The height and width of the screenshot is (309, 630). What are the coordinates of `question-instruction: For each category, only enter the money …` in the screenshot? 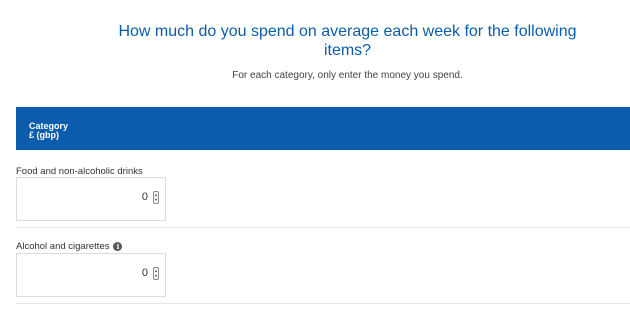 It's located at (347, 75).